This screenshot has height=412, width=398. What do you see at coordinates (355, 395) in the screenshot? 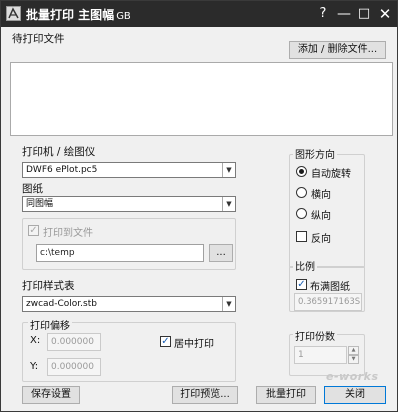
I see `close-button: 关闭` at bounding box center [355, 395].